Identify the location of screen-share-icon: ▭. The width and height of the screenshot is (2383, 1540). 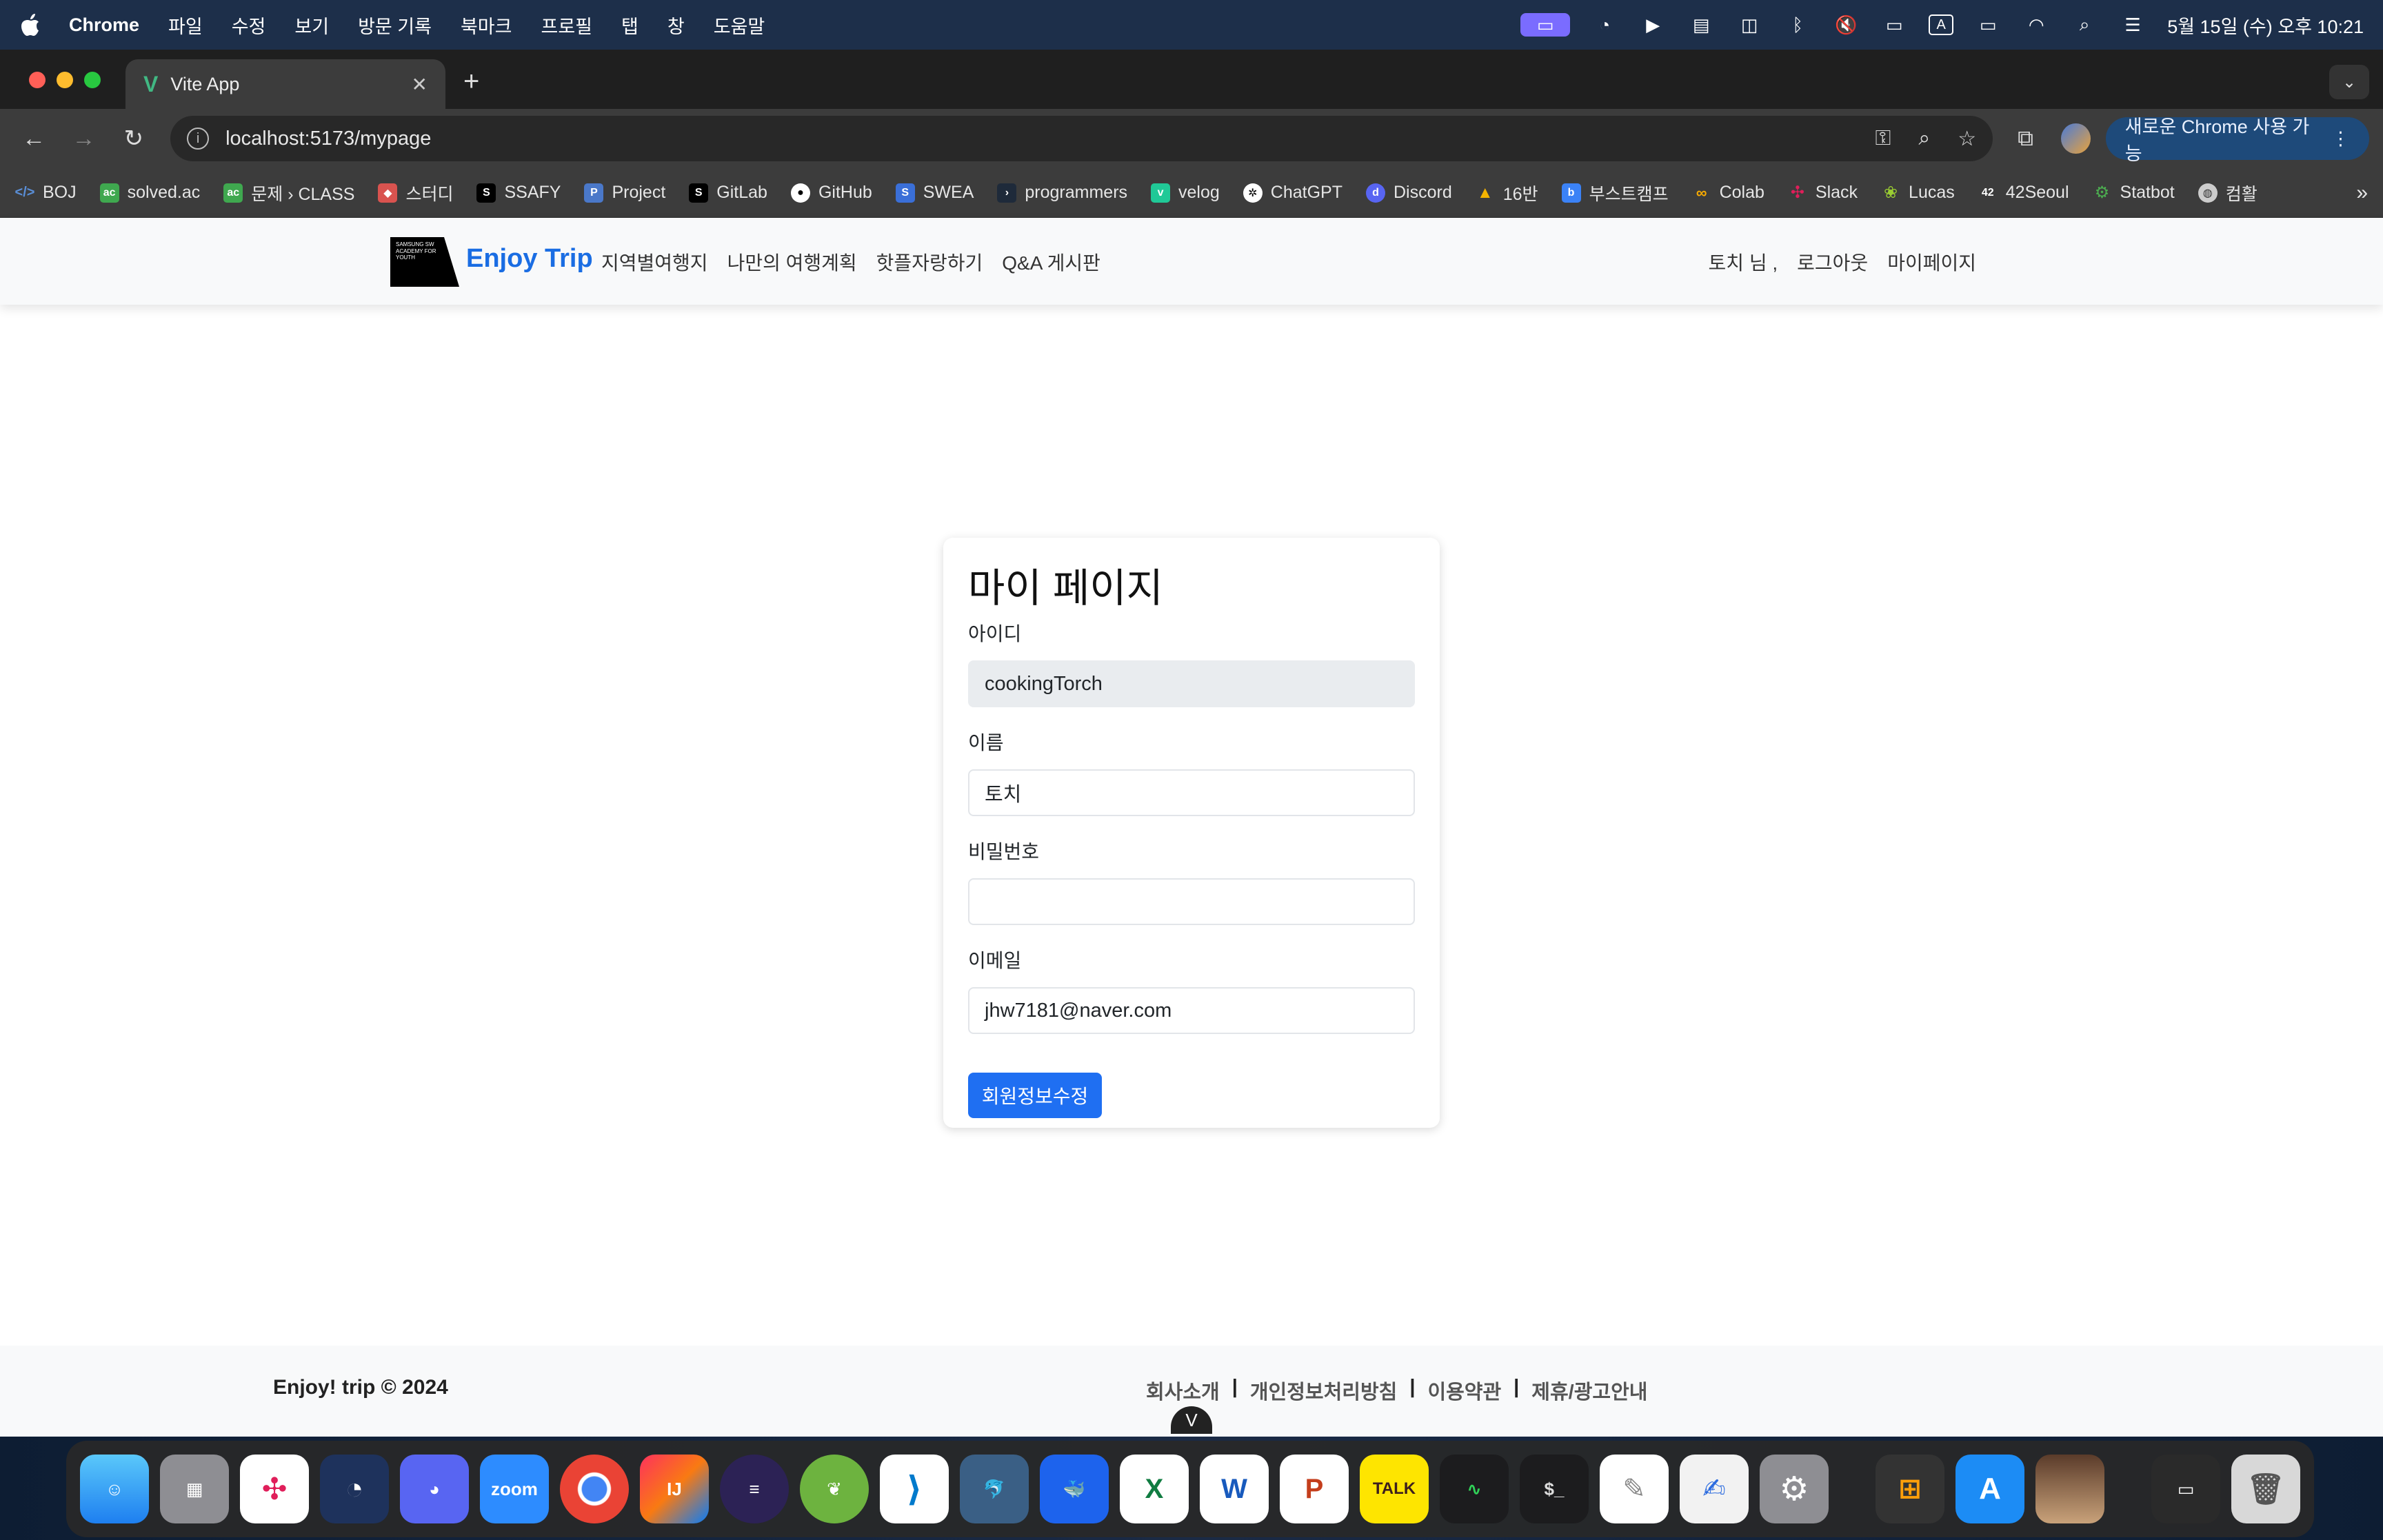
(1545, 25).